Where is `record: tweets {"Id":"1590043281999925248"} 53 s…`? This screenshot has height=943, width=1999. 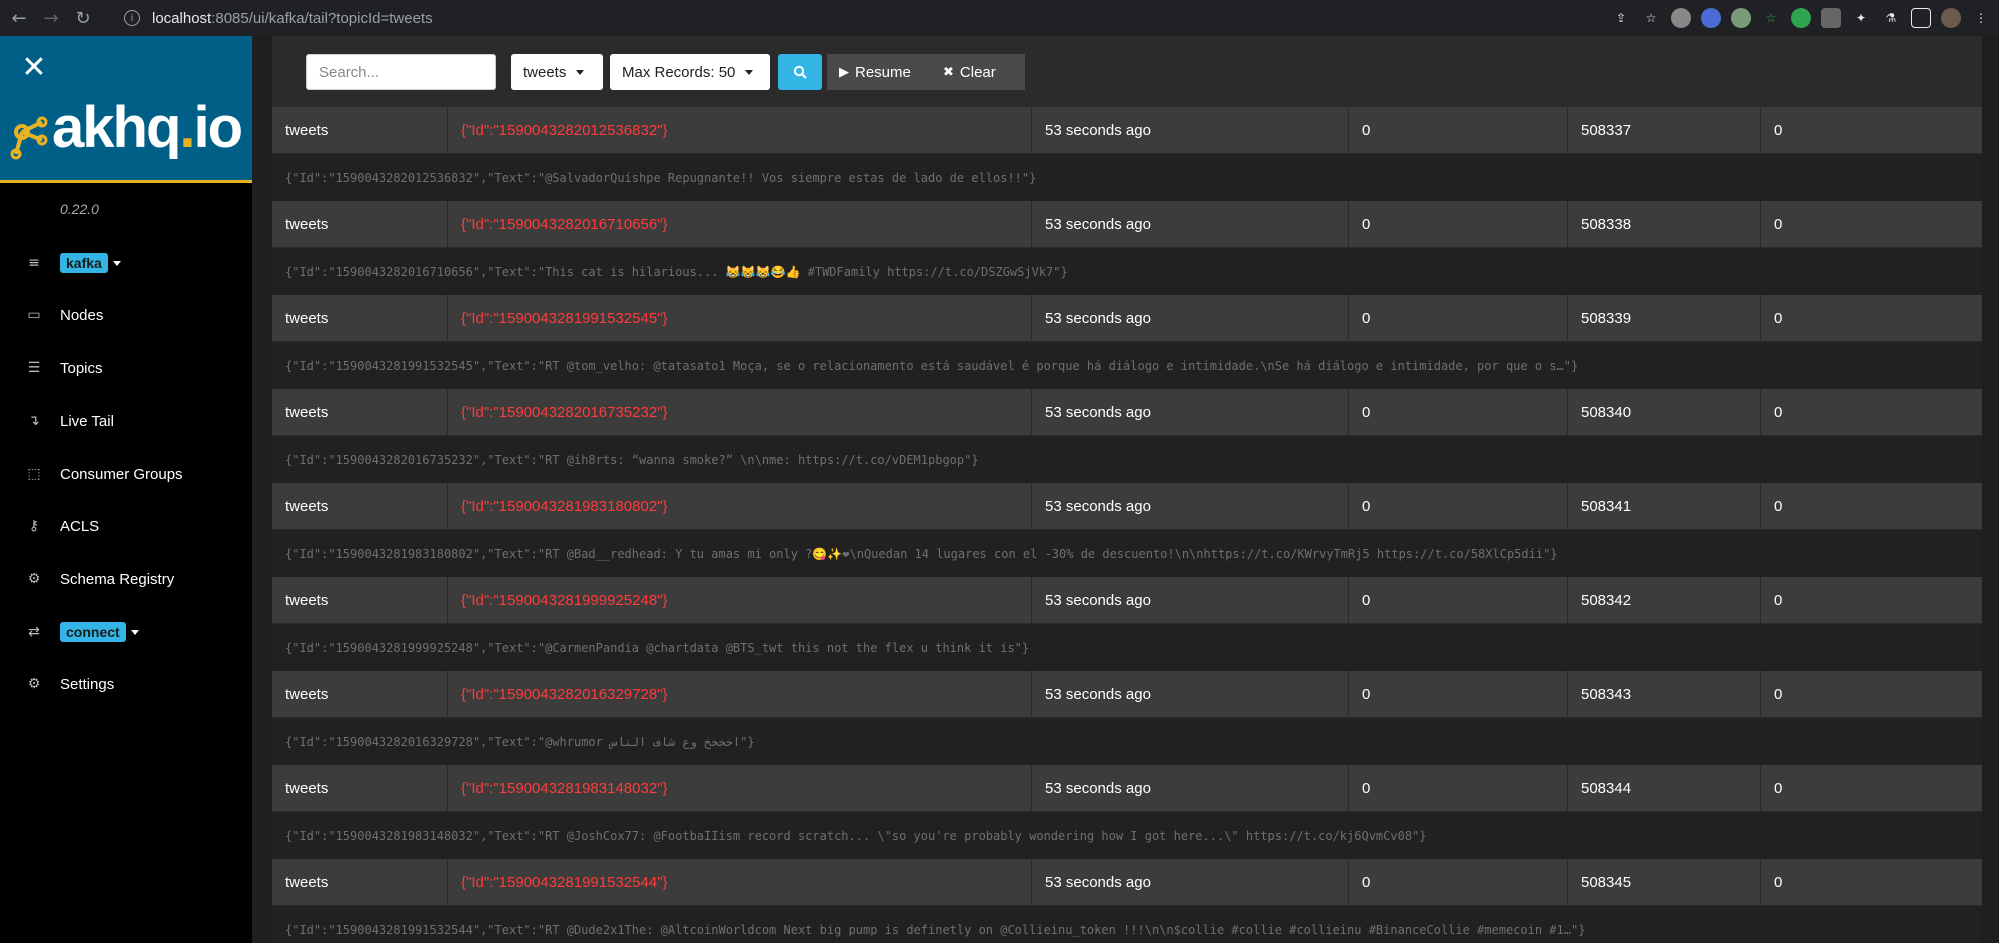
record: tweets {"Id":"1590043281999925248"} 53 s… is located at coordinates (1127, 623).